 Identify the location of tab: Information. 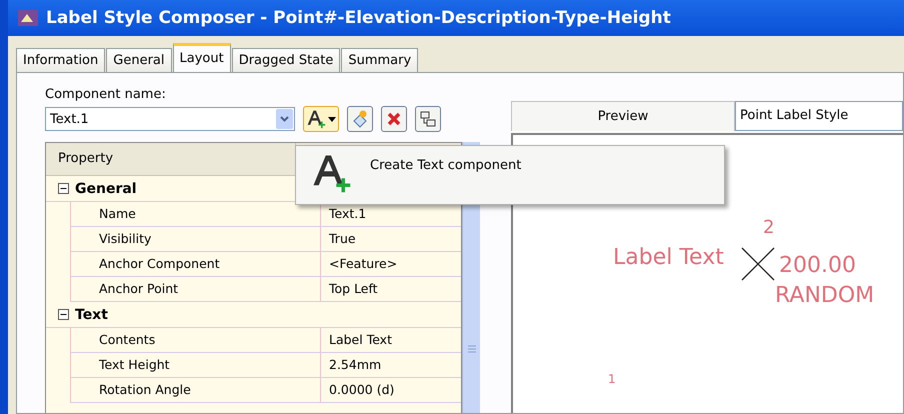
(61, 60).